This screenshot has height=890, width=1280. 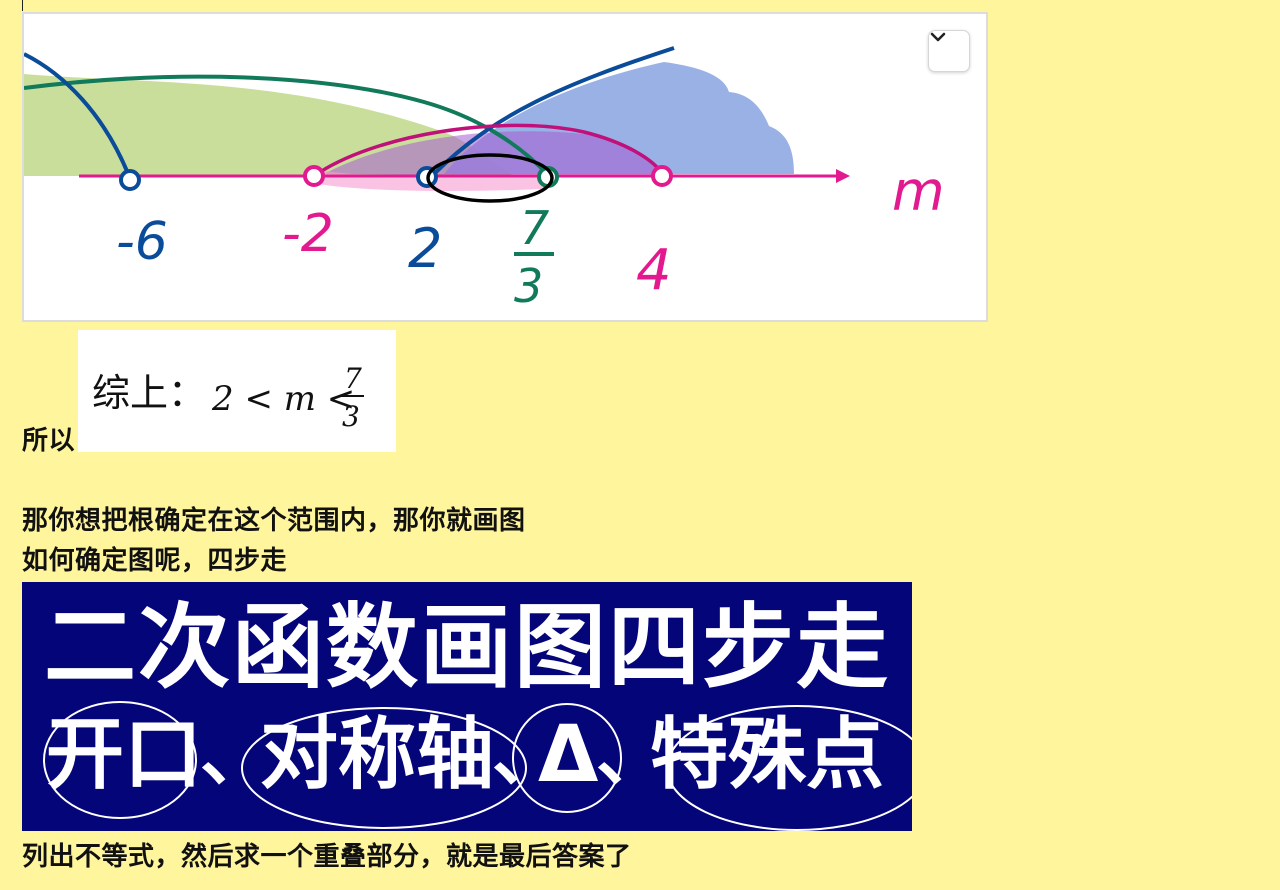 I want to click on text-so: 所以, so click(x=49, y=441).